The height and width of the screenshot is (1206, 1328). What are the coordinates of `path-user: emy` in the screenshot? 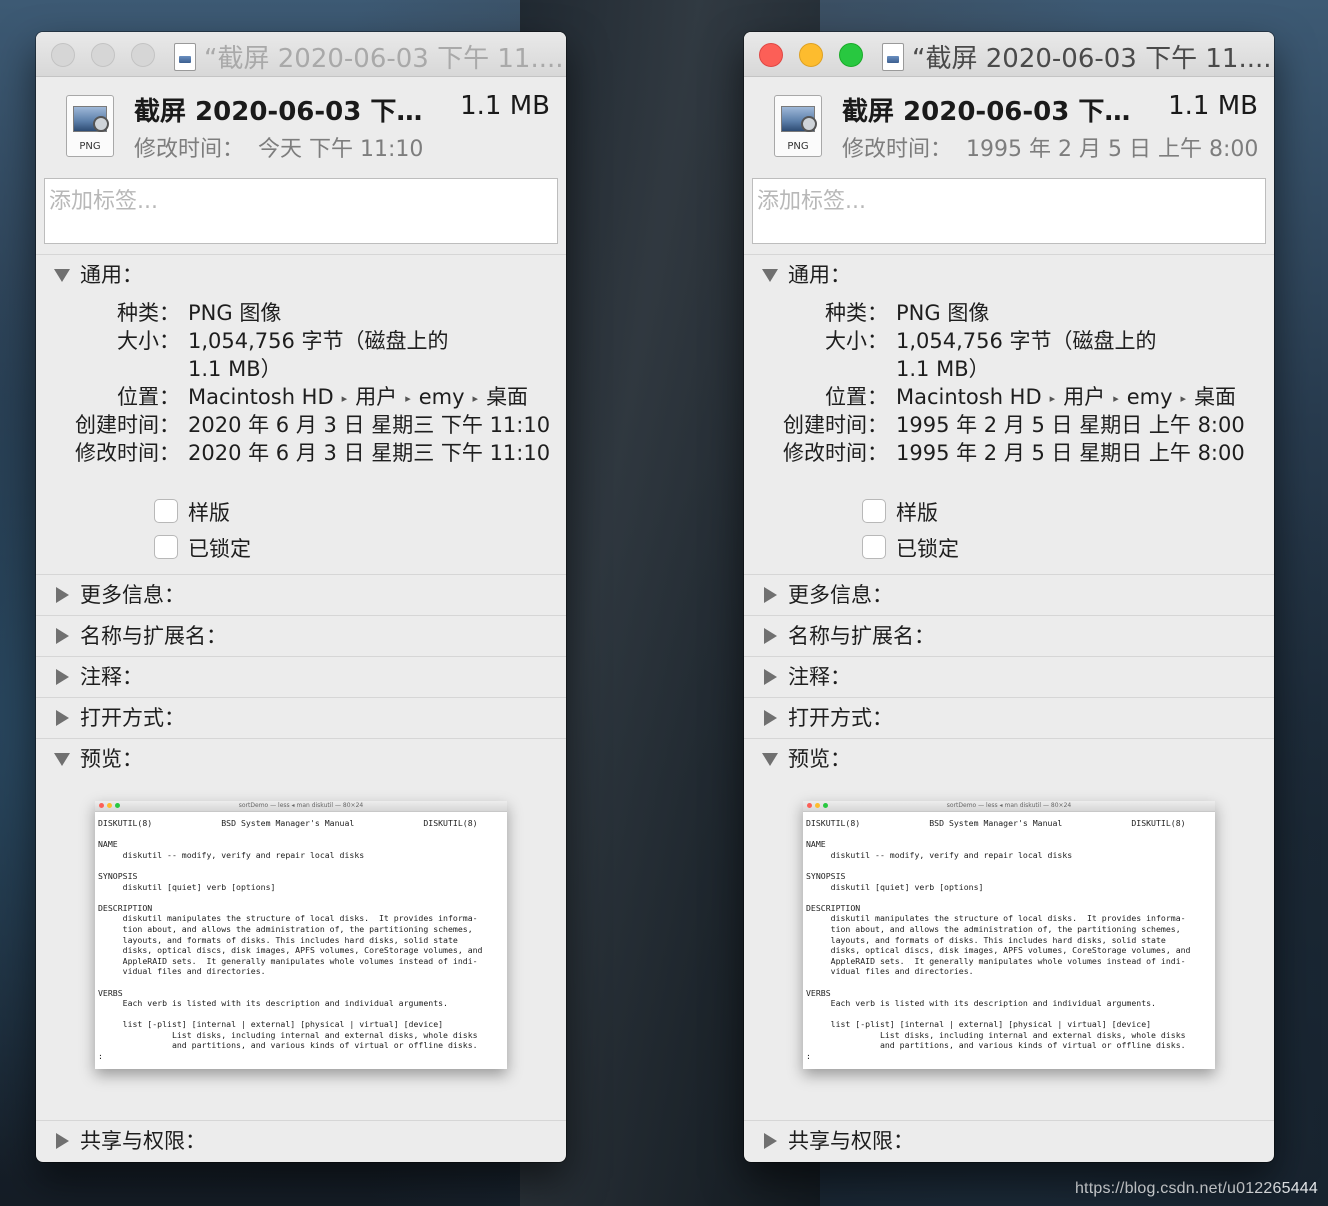 It's located at (441, 397).